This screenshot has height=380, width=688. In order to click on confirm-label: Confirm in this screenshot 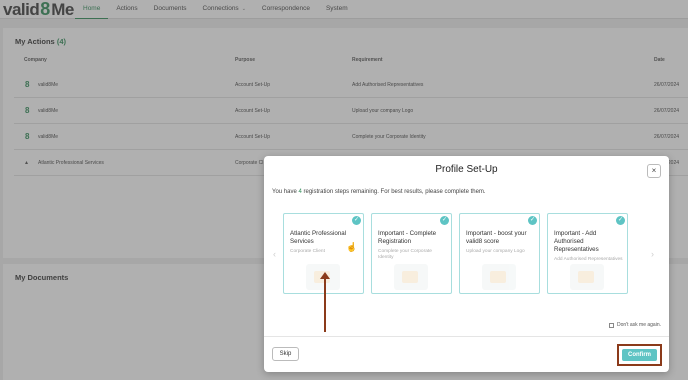, I will do `click(639, 355)`.